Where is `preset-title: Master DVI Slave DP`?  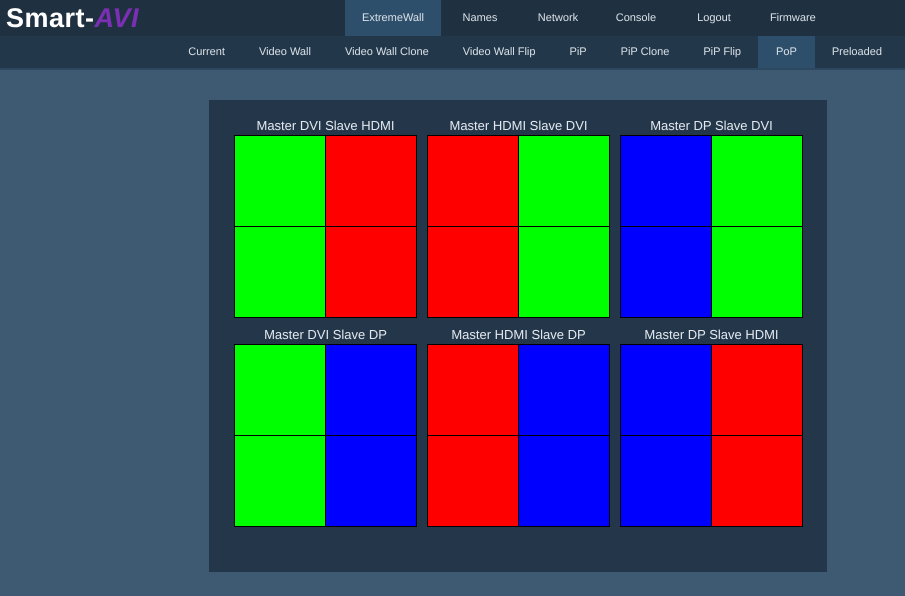
preset-title: Master DVI Slave DP is located at coordinates (325, 335).